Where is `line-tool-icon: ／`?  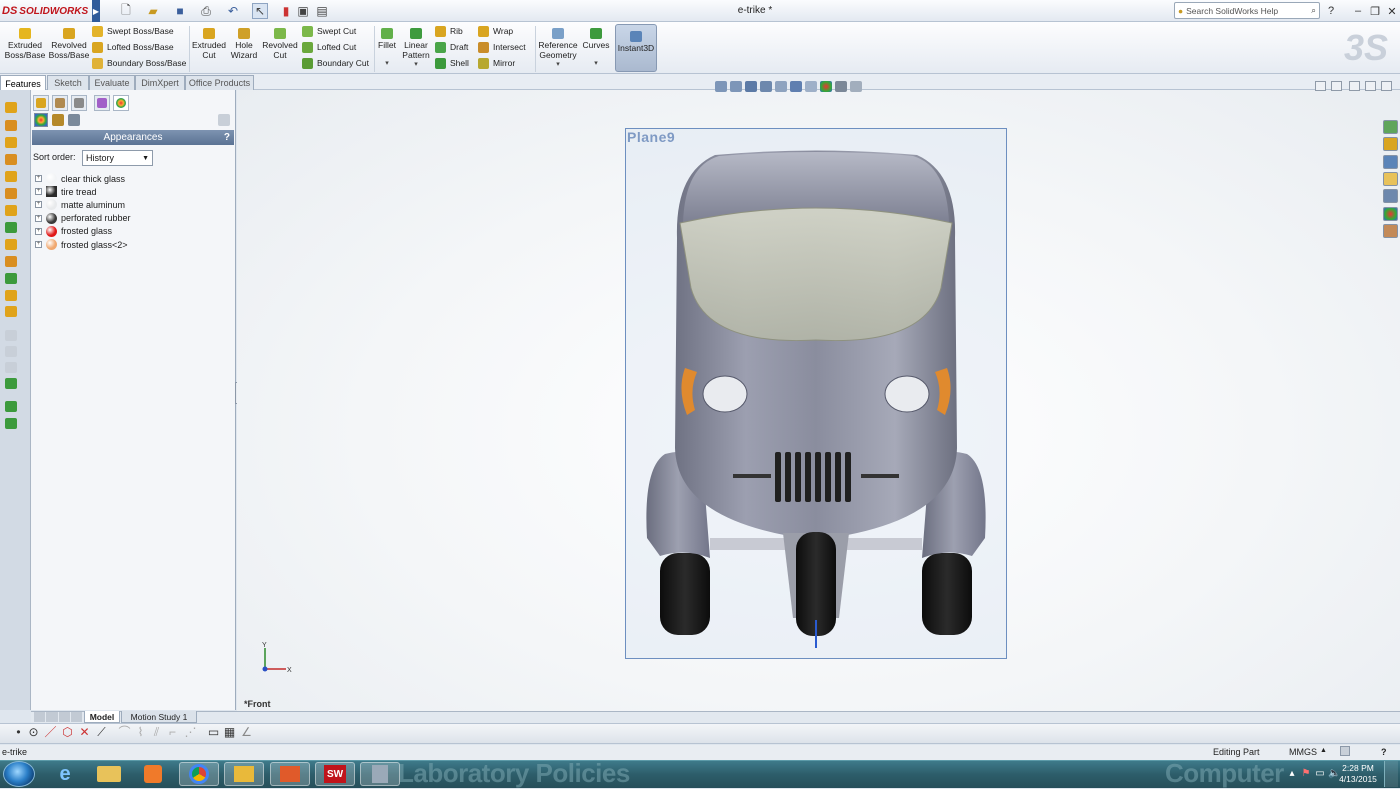
line-tool-icon: ／ is located at coordinates (50, 732).